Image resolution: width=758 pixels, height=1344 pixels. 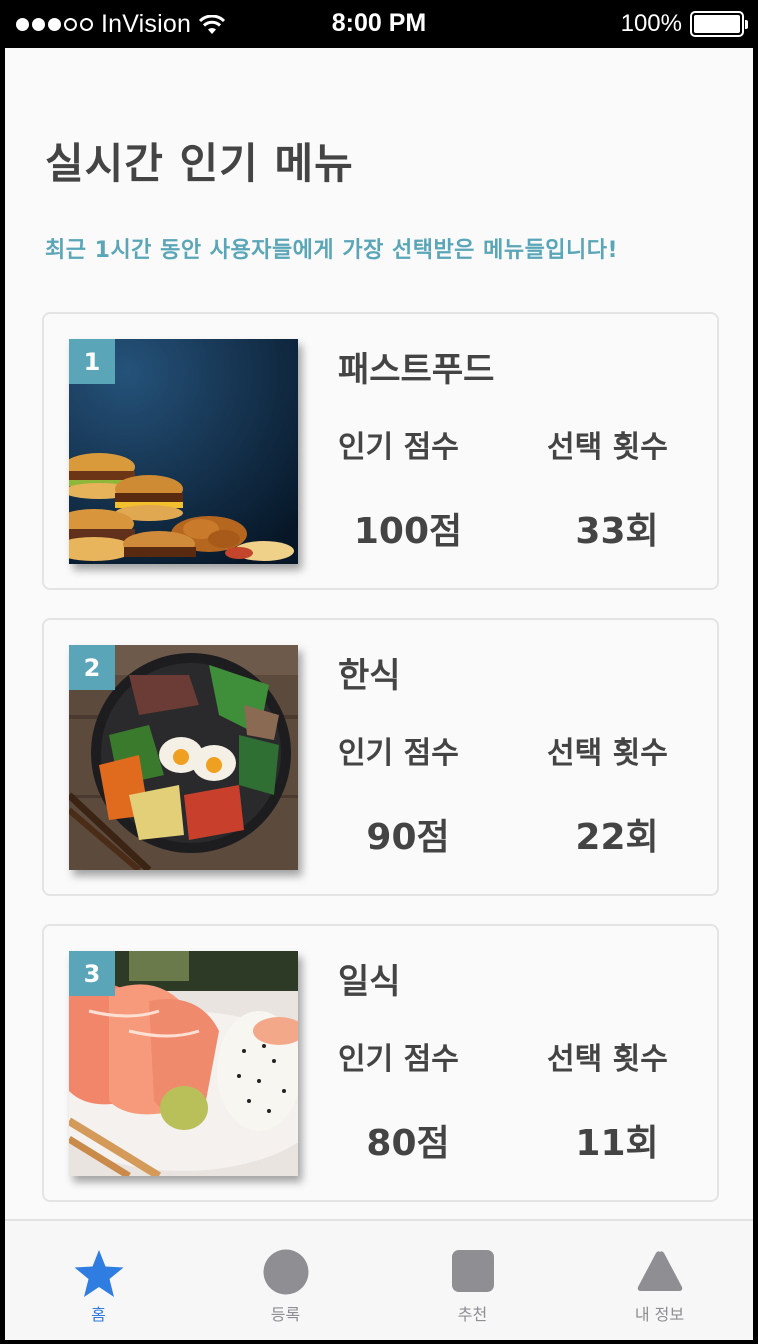 I want to click on page-title: 실시간 인기 메뉴, so click(x=199, y=163).